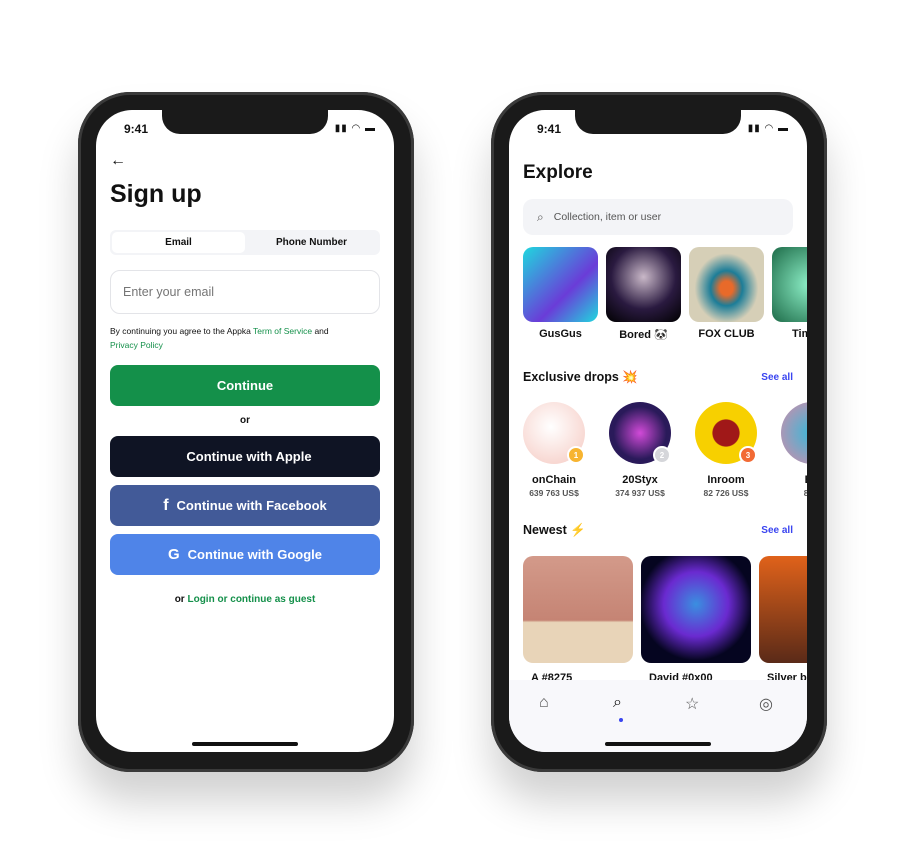 This screenshot has width=908, height=860. Describe the element at coordinates (320, 331) in the screenshot. I see `terms-and: and` at that location.